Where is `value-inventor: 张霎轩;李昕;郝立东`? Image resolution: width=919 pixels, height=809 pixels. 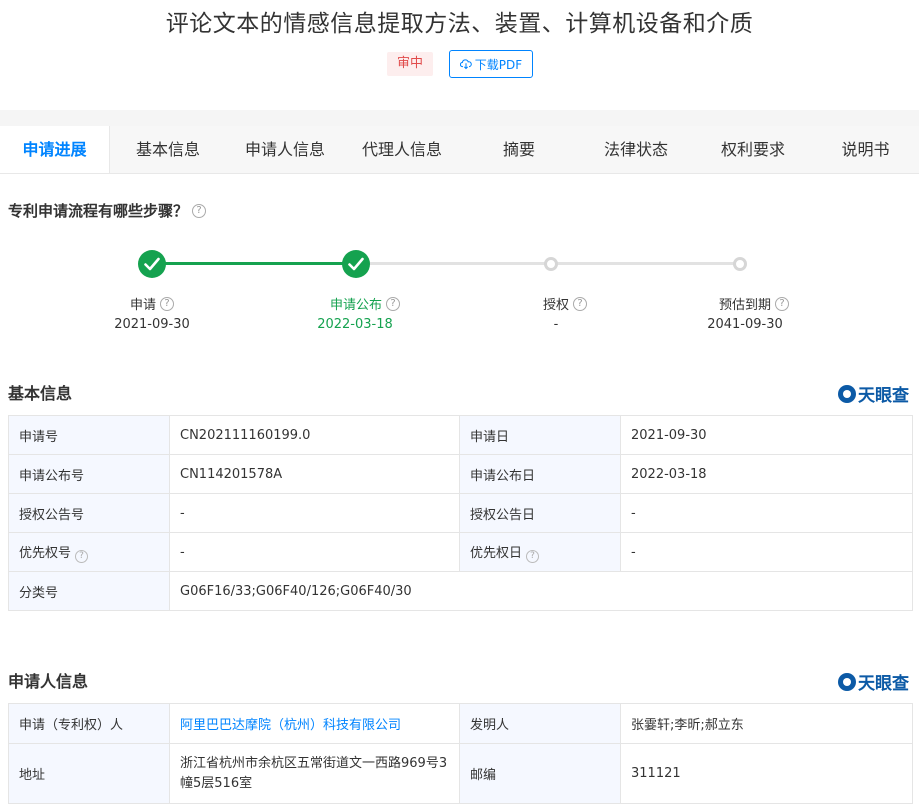 value-inventor: 张霎轩;李昕;郝立东 is located at coordinates (766, 723).